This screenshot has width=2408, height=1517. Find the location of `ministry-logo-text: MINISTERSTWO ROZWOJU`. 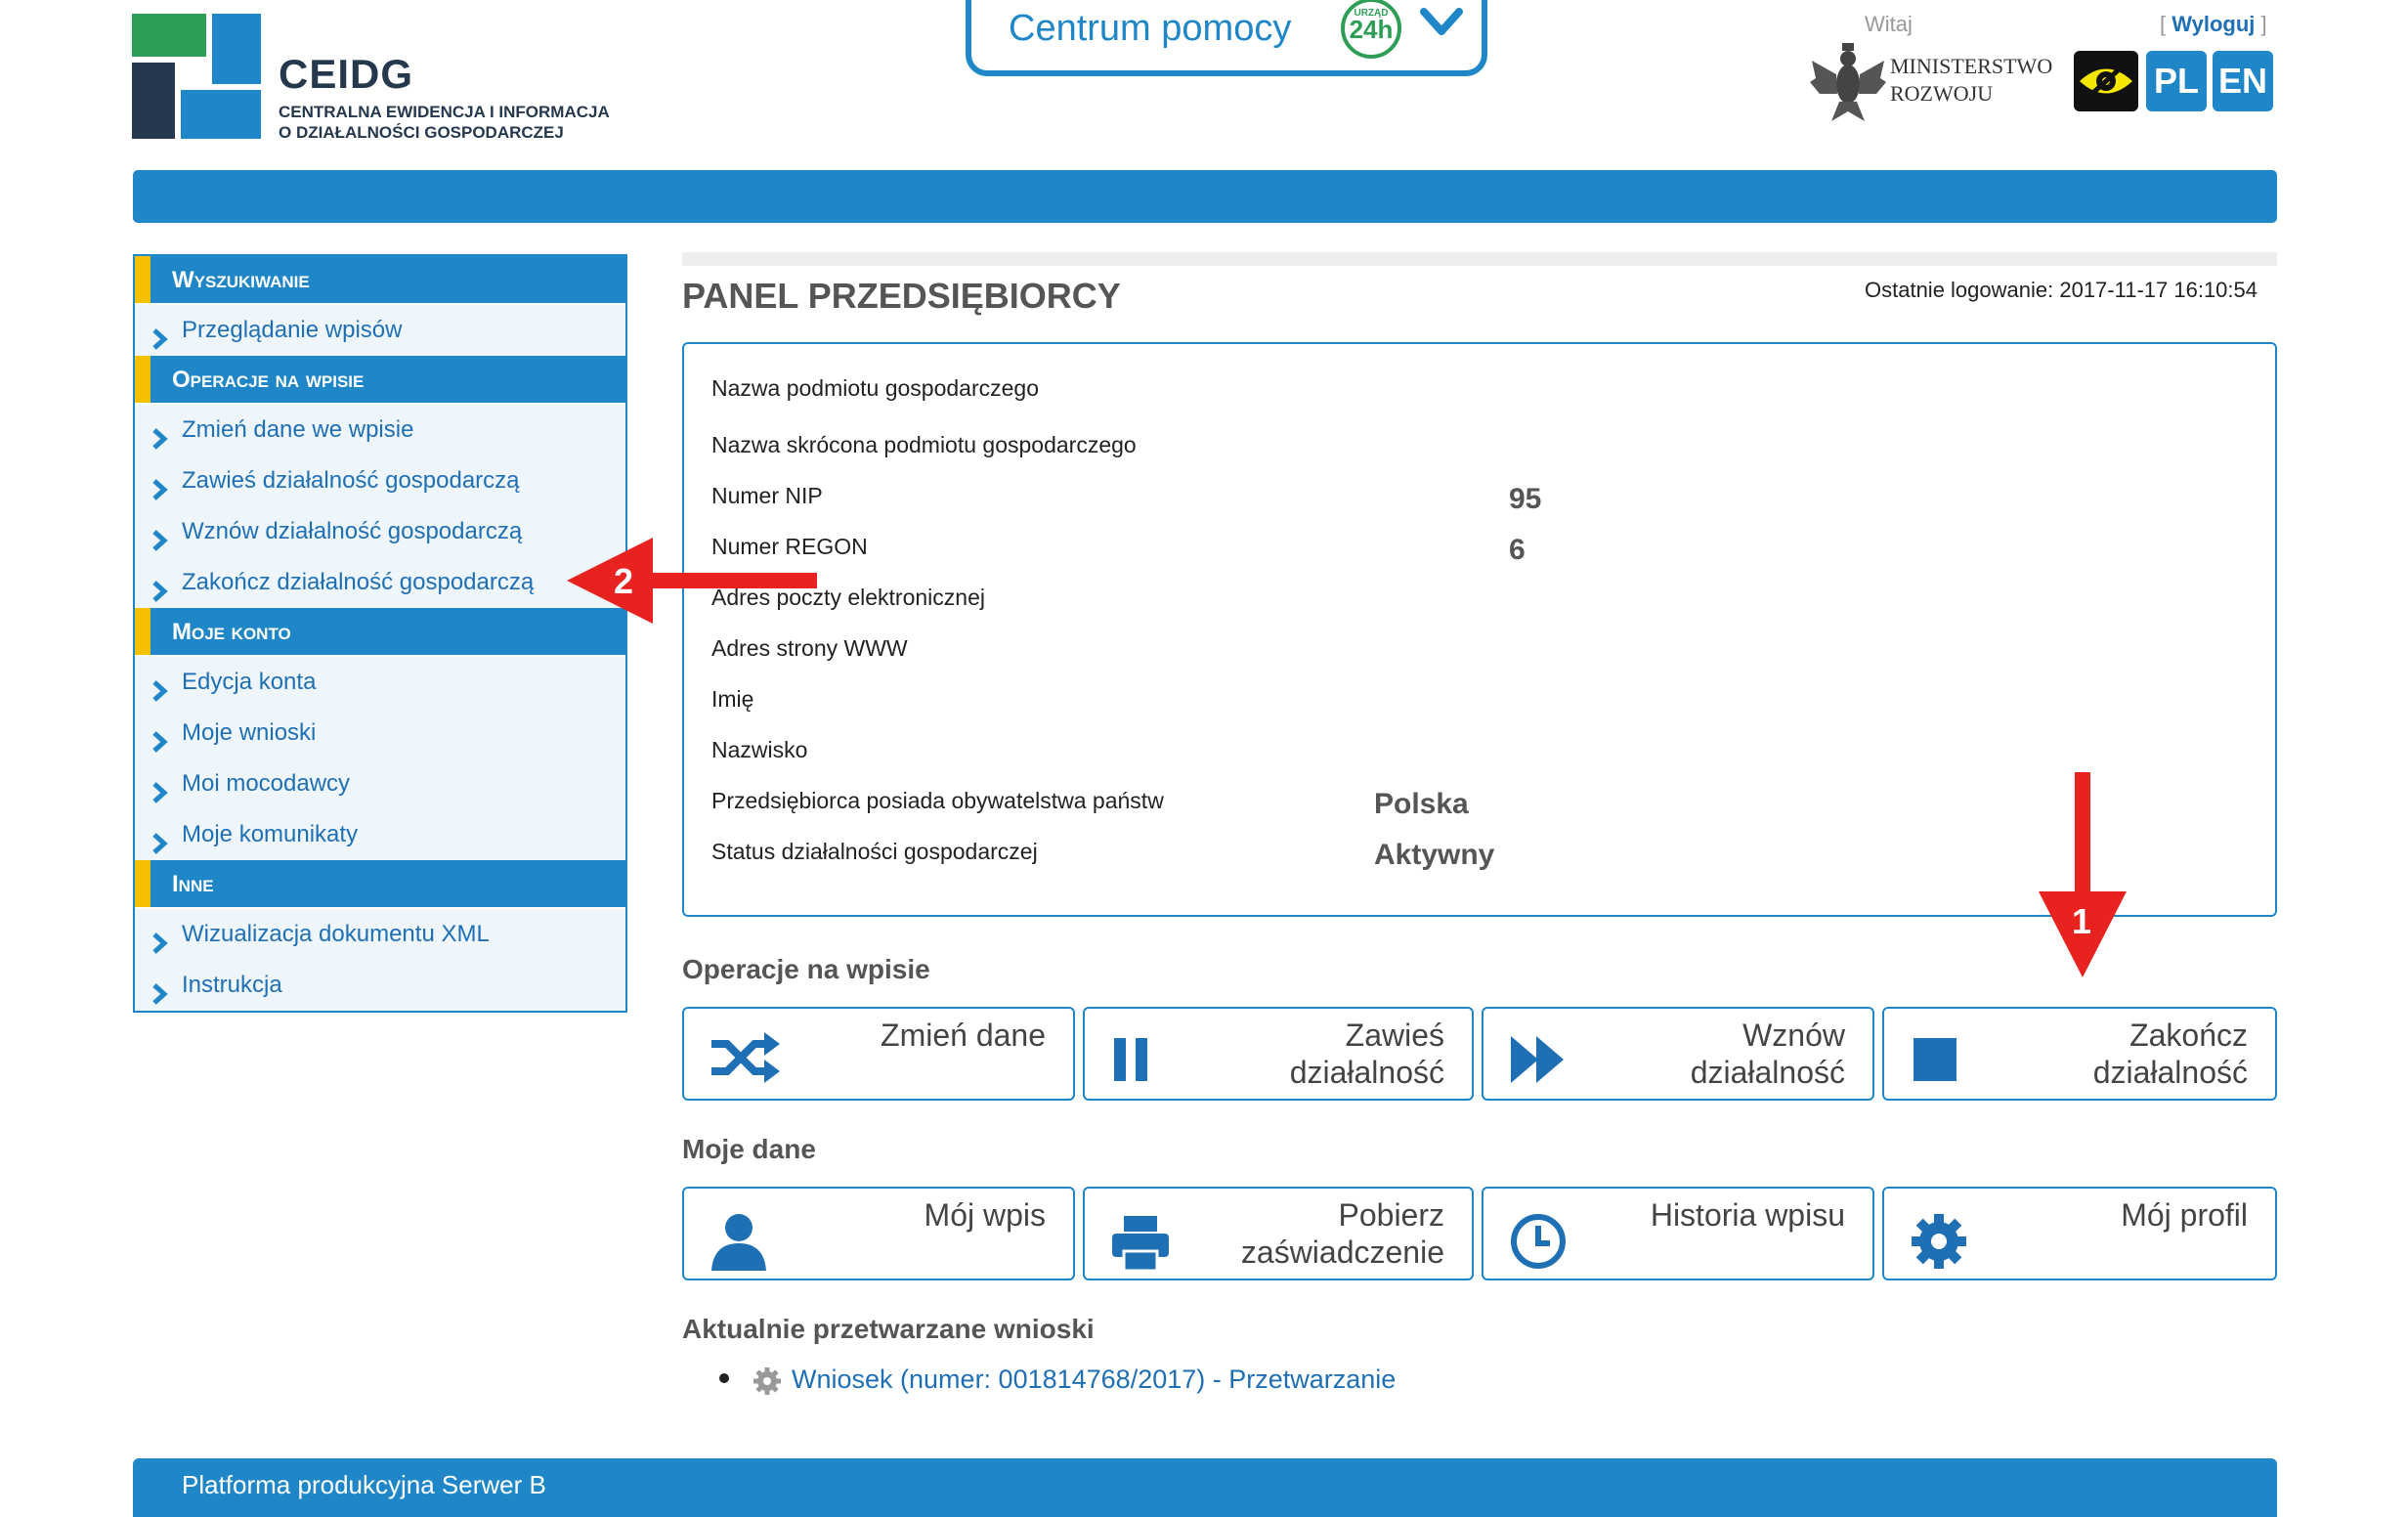

ministry-logo-text: MINISTERSTWO ROZWOJU is located at coordinates (1971, 80).